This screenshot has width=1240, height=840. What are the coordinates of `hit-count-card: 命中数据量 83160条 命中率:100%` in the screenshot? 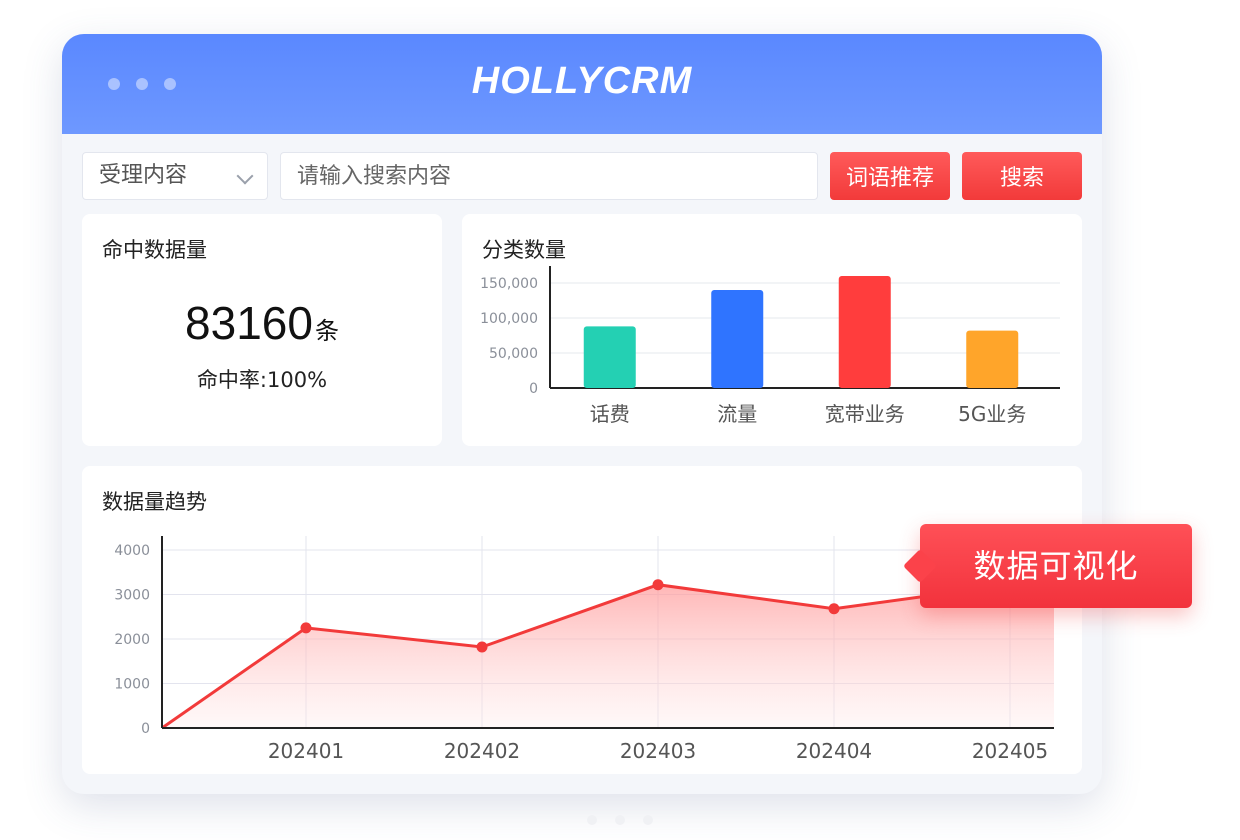 It's located at (262, 330).